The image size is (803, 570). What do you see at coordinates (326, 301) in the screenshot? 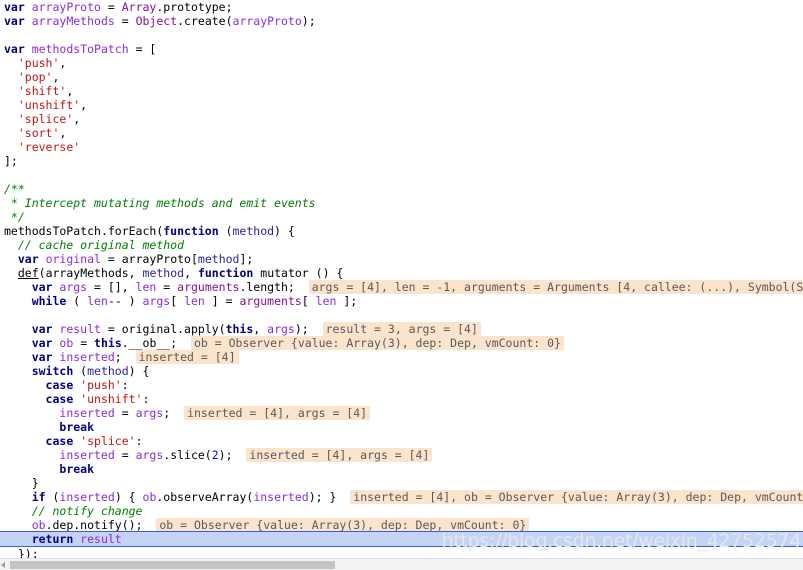
I see `identifier: len` at bounding box center [326, 301].